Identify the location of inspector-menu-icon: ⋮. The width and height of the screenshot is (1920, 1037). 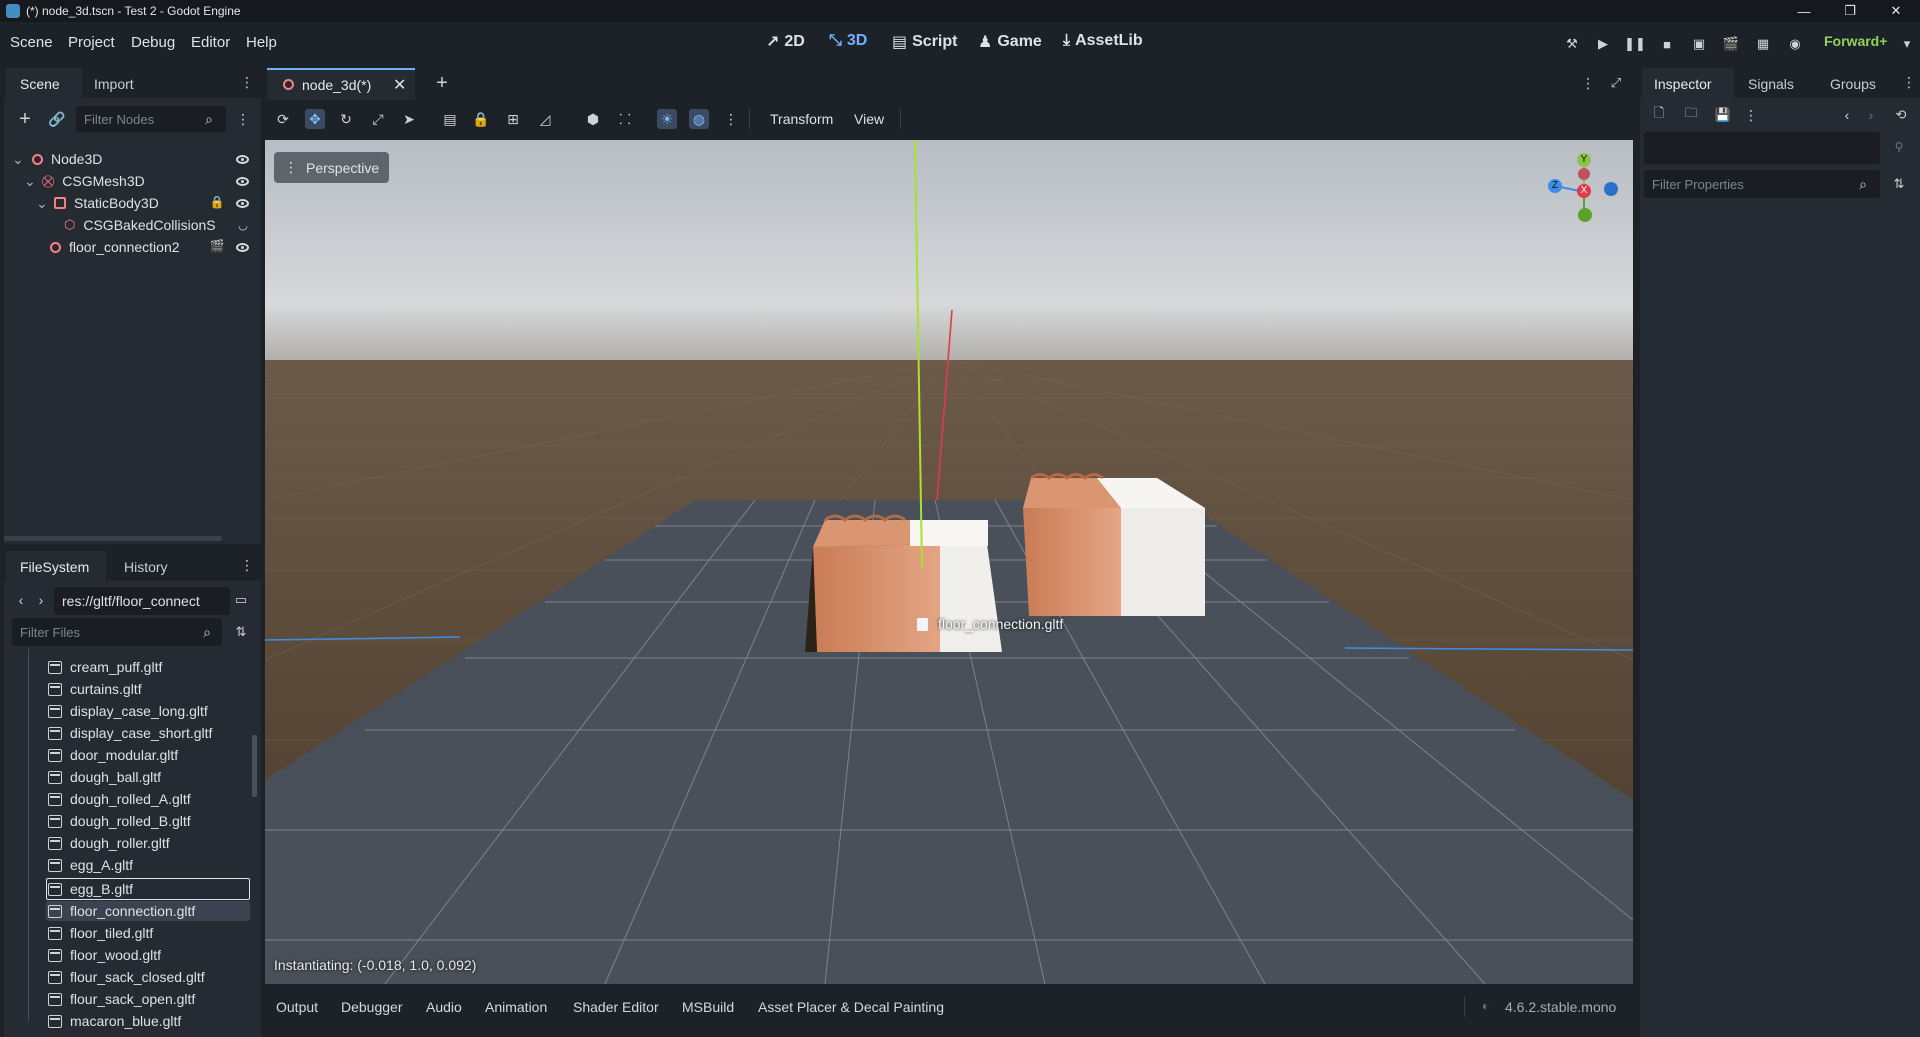
(1751, 115).